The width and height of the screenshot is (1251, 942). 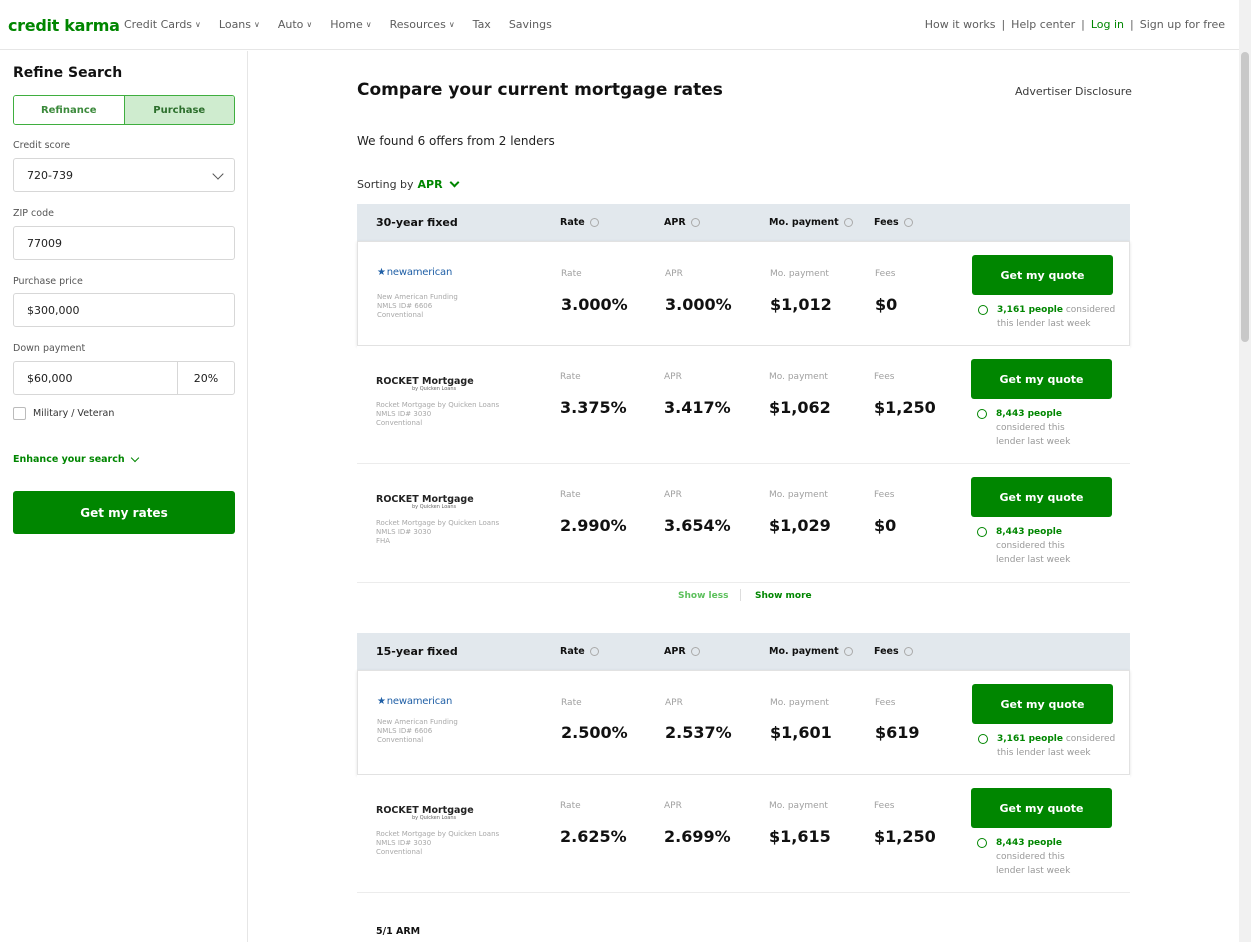 I want to click on down-payment-label: Down payment, so click(x=49, y=348).